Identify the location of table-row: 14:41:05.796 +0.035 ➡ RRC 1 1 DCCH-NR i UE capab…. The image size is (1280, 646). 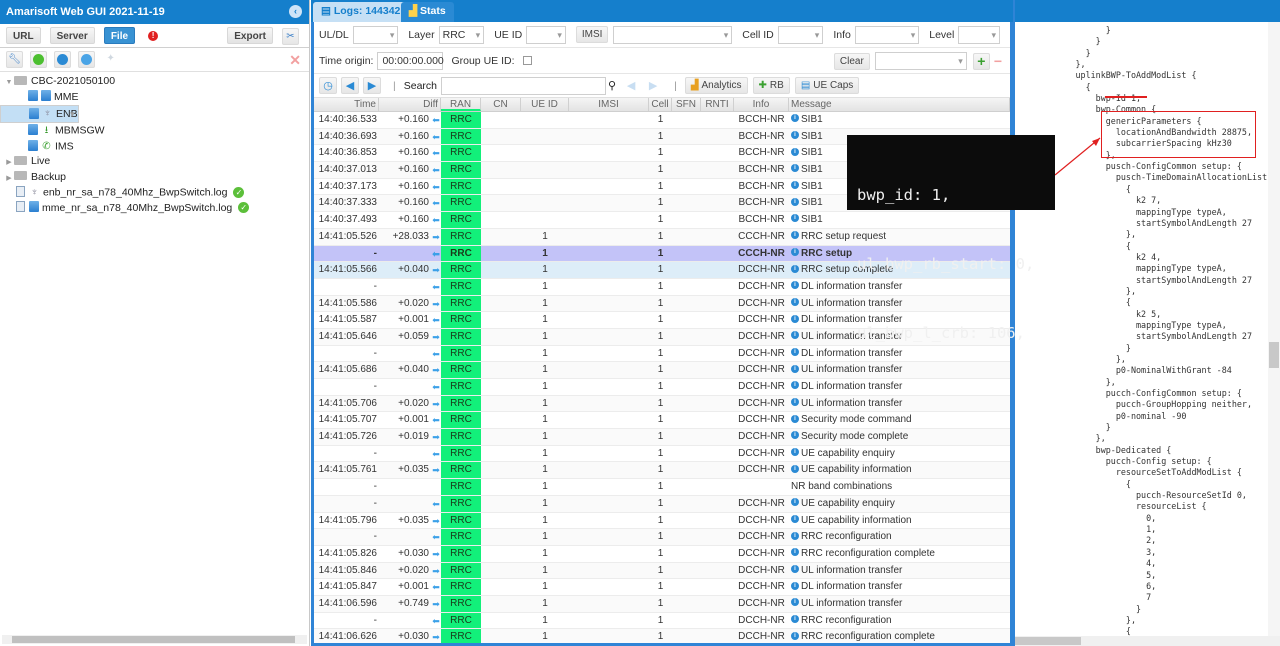
(662, 521).